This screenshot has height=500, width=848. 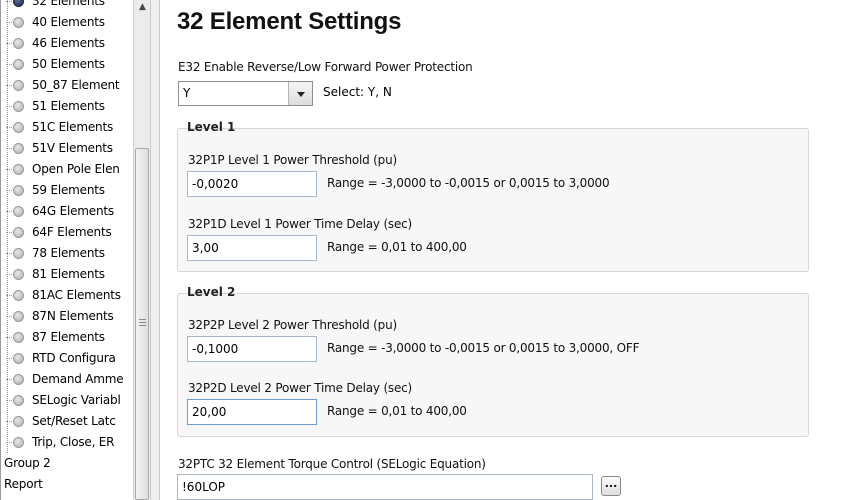 I want to click on tree-item-label: 64G Elements, so click(x=73, y=211).